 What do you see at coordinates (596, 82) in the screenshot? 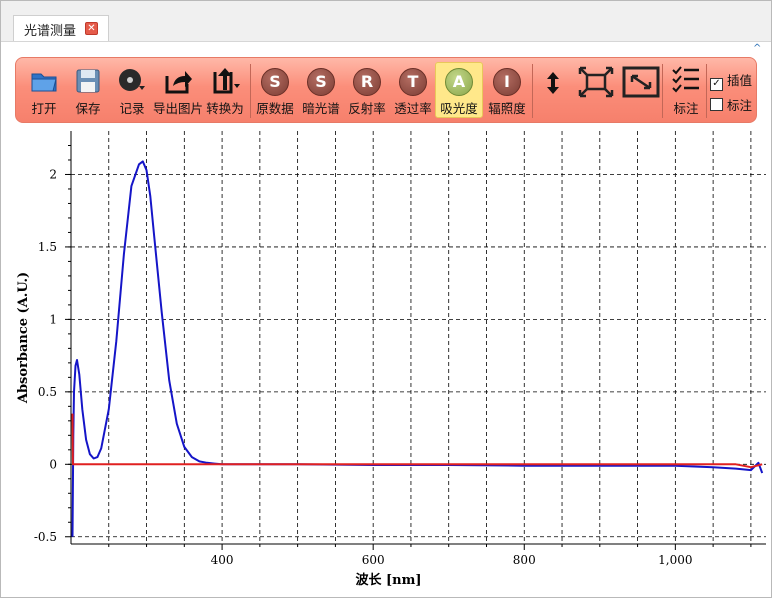
I see `fit-view-icon` at bounding box center [596, 82].